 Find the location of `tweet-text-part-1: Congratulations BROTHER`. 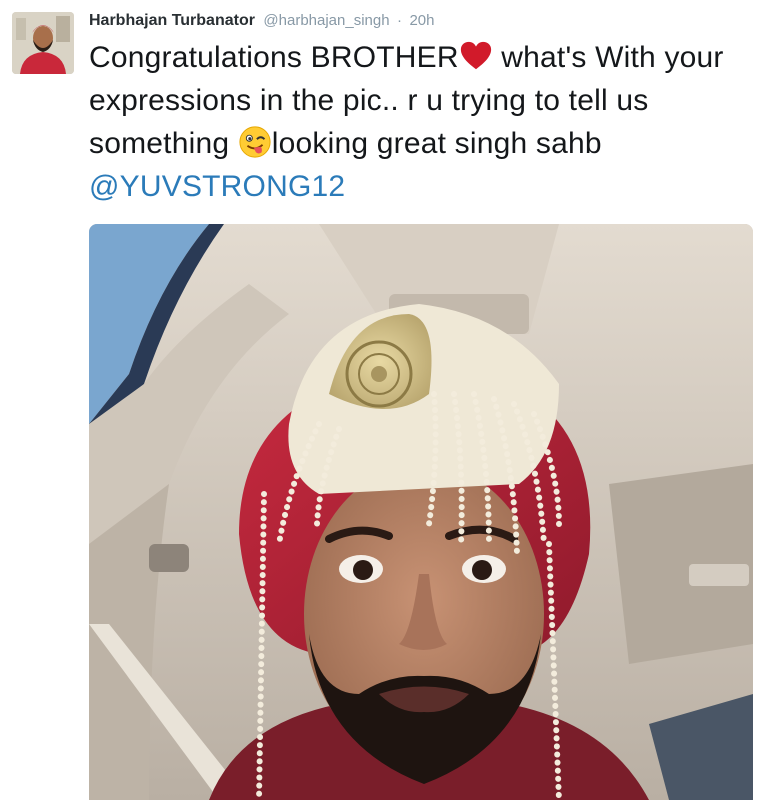

tweet-text-part-1: Congratulations BROTHER is located at coordinates (274, 57).